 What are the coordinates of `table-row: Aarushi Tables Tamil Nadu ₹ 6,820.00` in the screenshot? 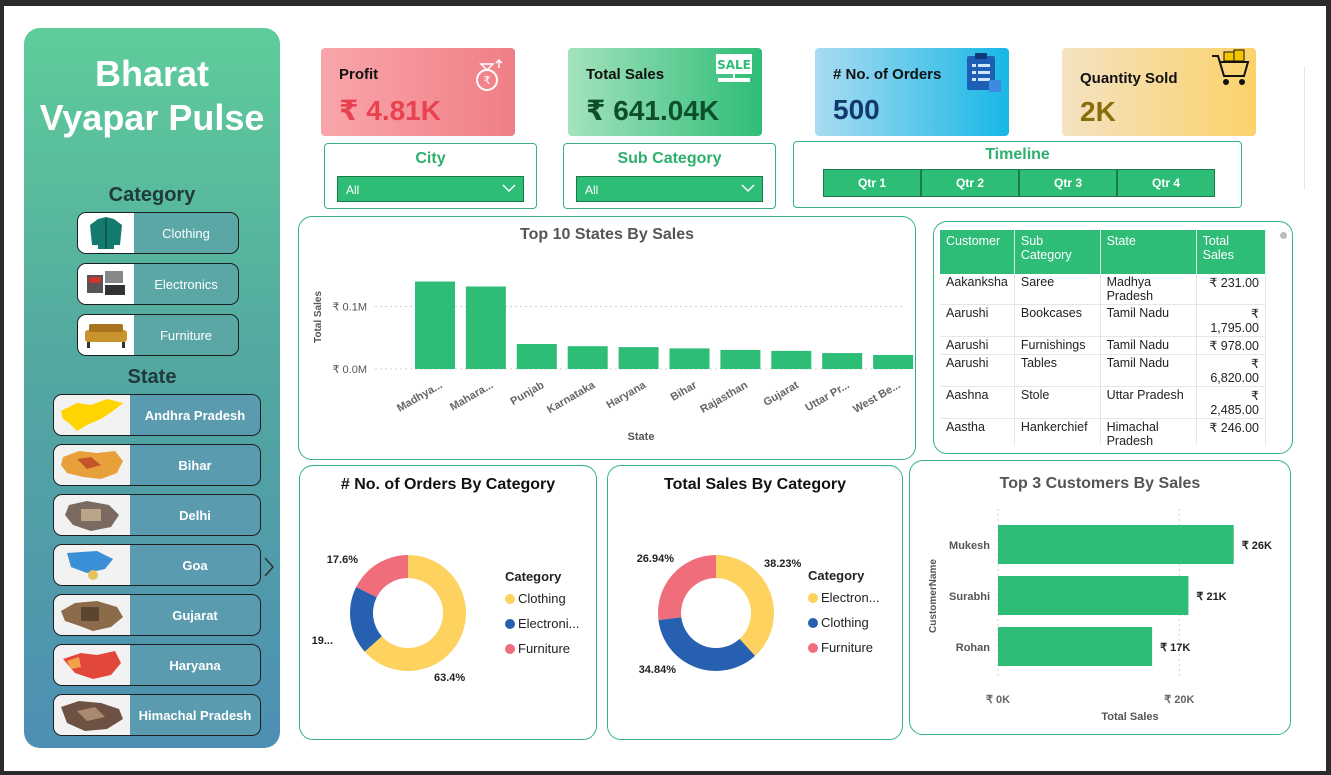 It's located at (1103, 370).